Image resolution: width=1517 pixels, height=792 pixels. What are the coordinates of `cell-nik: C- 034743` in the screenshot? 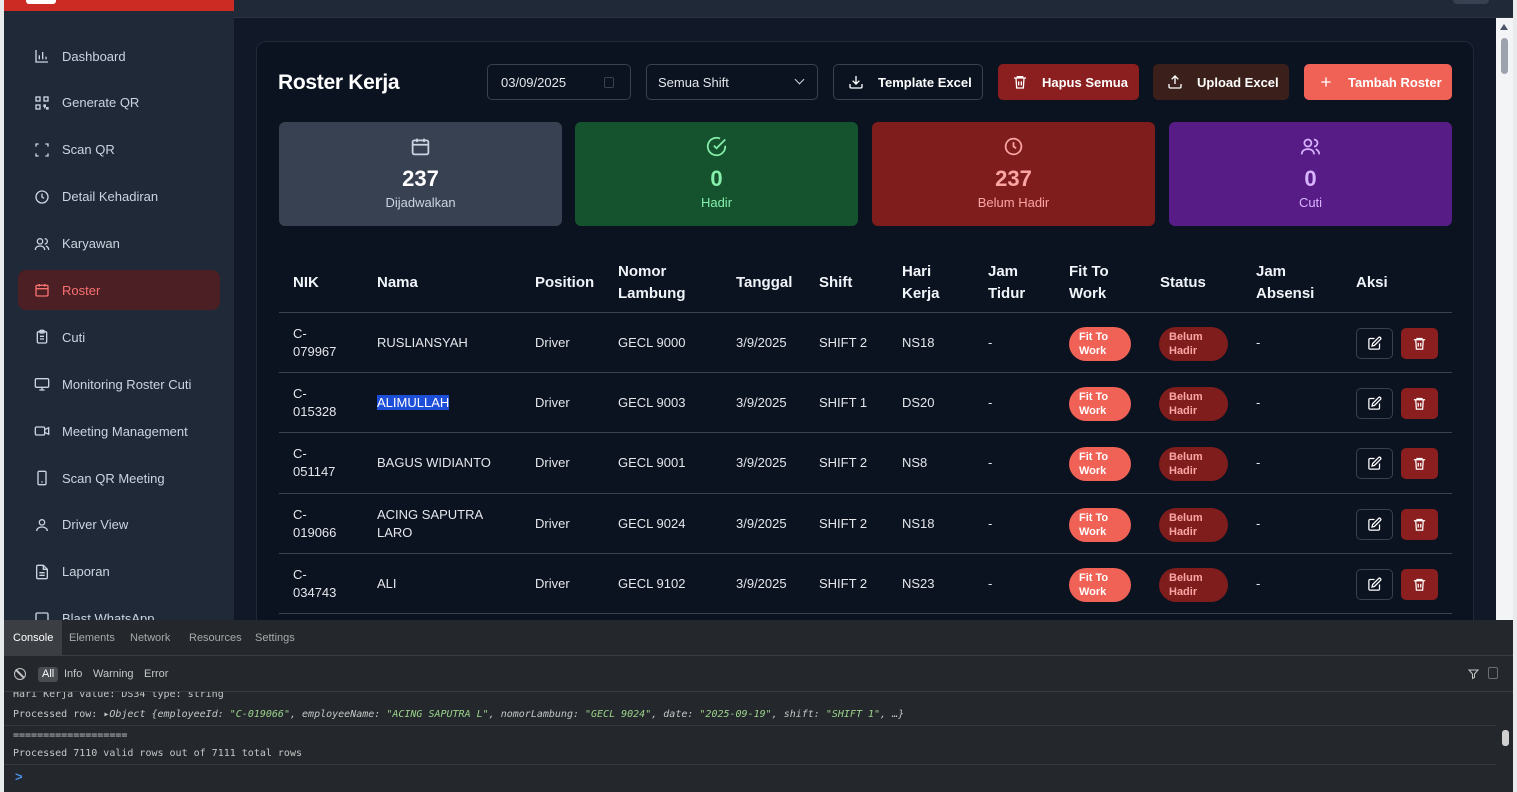 It's located at (314, 584).